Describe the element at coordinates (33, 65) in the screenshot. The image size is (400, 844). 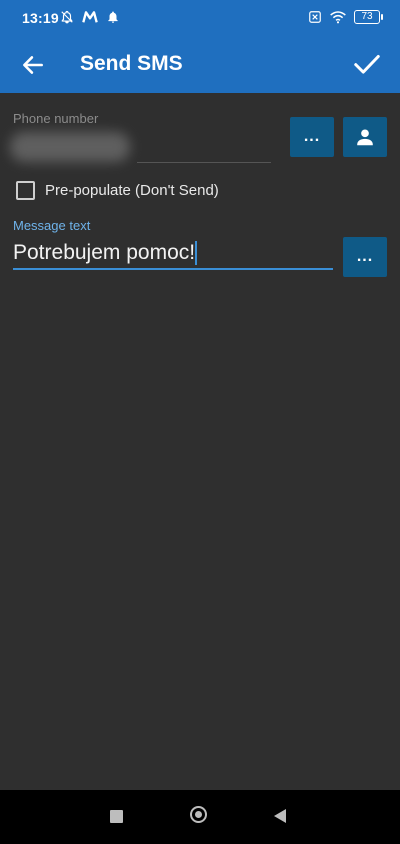
I see `arrow-left-icon` at that location.